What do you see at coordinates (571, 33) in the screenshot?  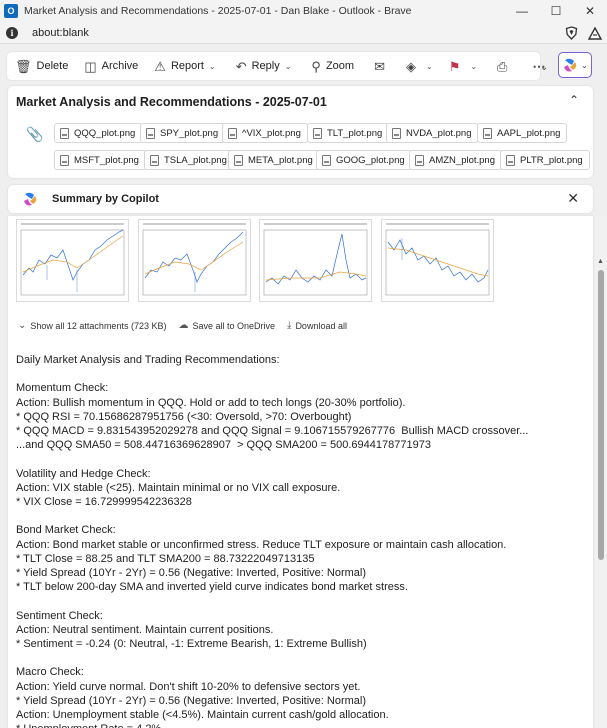 I see `brave-shield-icon` at bounding box center [571, 33].